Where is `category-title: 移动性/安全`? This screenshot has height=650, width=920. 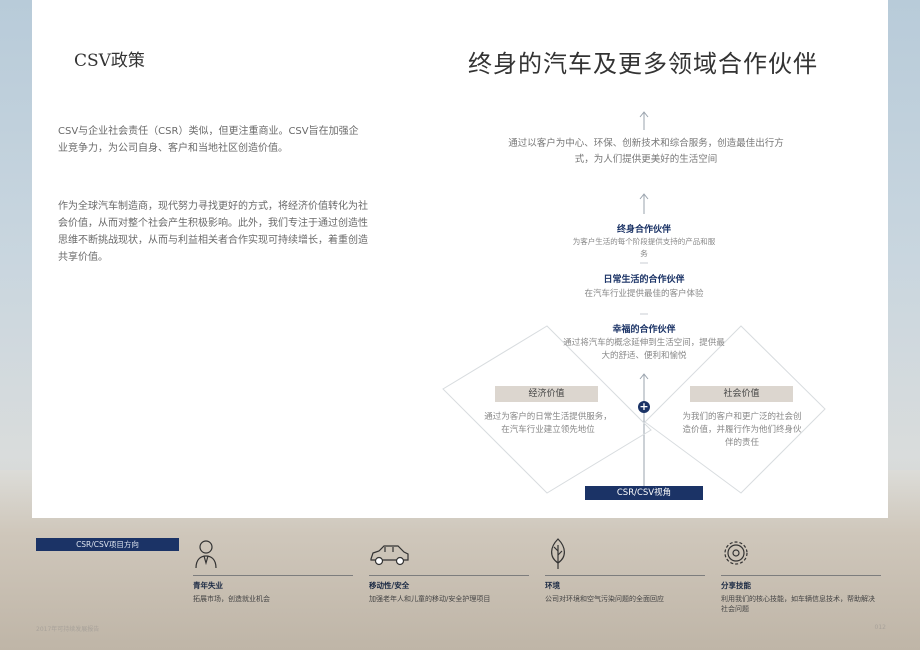
category-title: 移动性/安全 is located at coordinates (389, 585).